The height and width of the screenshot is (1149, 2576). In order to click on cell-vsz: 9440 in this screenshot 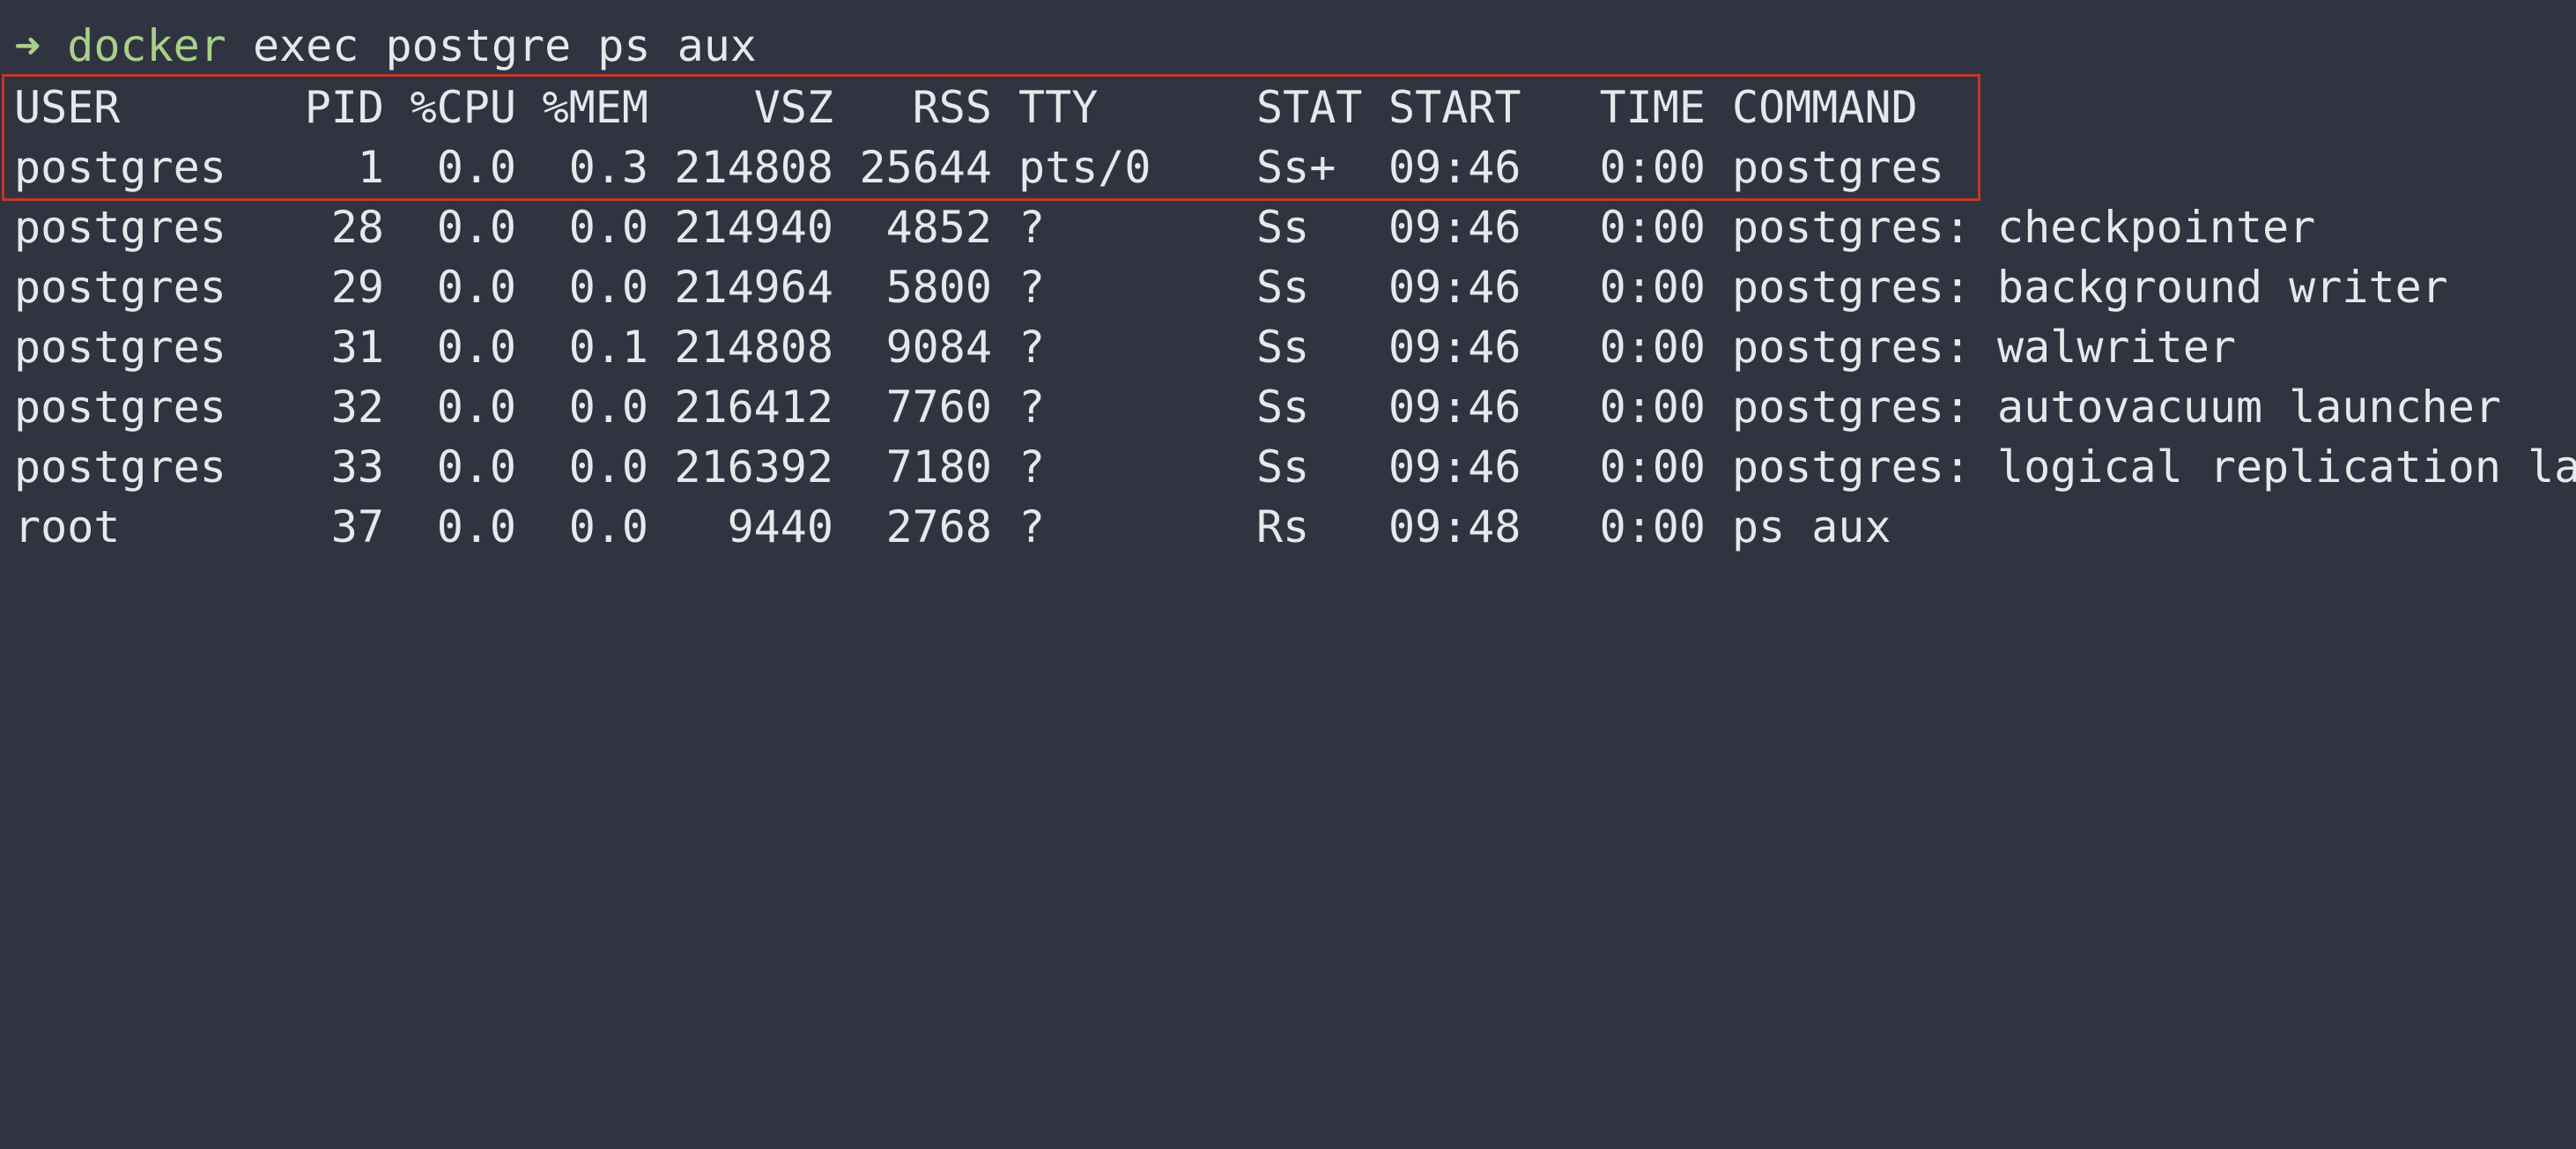, I will do `click(780, 526)`.